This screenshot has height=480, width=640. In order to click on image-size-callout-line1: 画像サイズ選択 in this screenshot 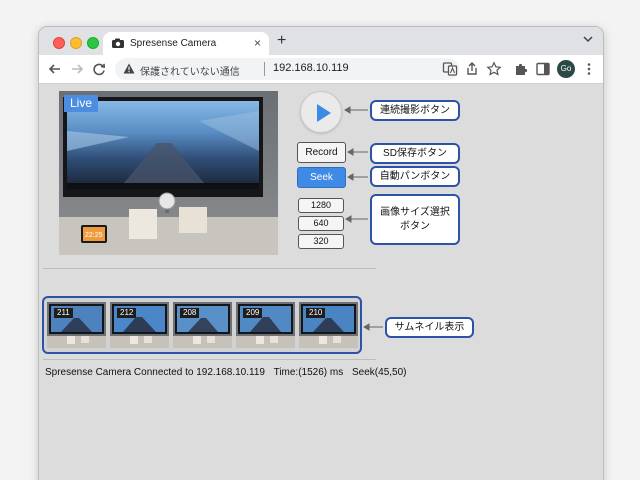, I will do `click(415, 212)`.